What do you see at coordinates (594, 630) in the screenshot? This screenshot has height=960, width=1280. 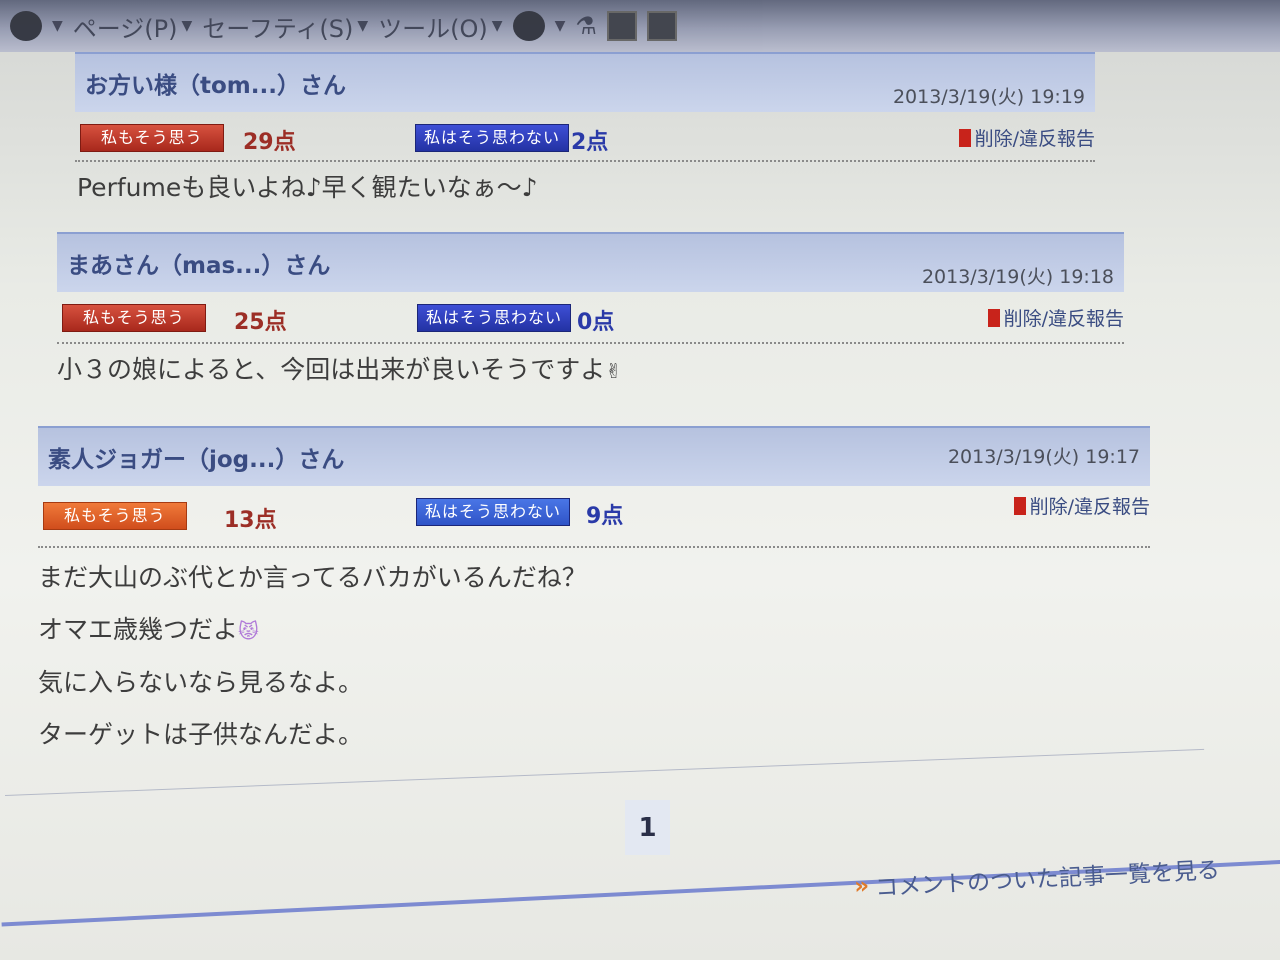 I see `comment-text: オマエ歳幾つだよ😾` at bounding box center [594, 630].